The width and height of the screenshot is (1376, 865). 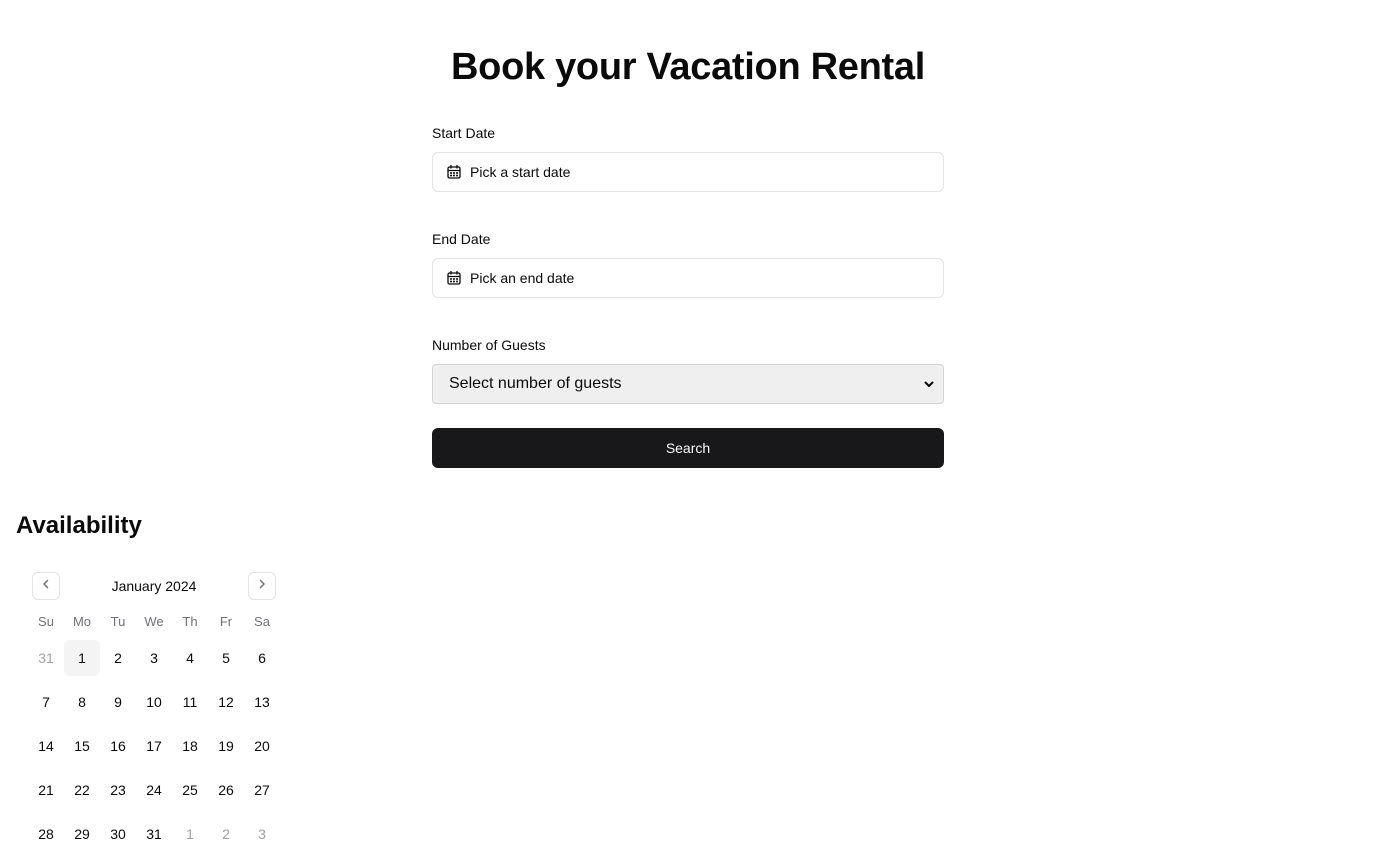 I want to click on guests-label: Number of Guests, so click(x=489, y=345).